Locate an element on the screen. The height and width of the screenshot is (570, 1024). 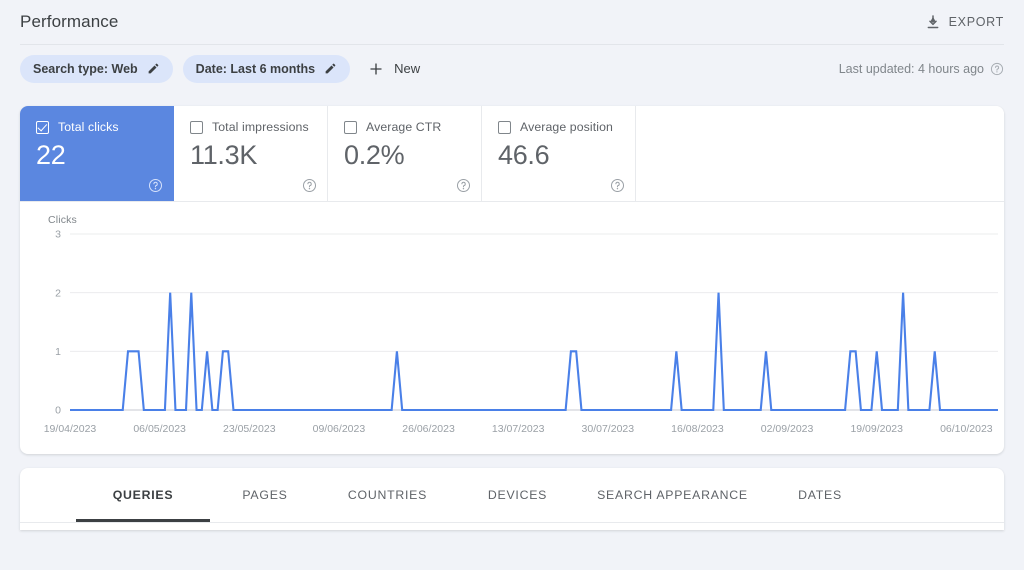
tab-label: COUNTRIES is located at coordinates (387, 495).